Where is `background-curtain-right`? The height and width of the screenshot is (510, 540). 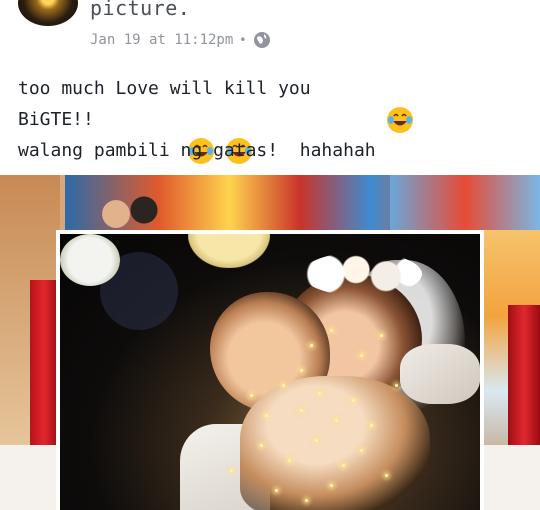
background-curtain-right is located at coordinates (524, 375).